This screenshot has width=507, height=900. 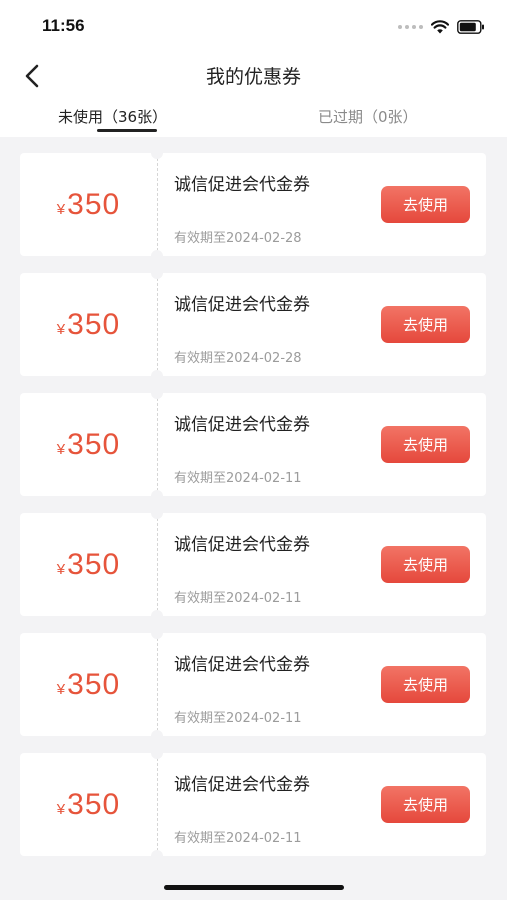 I want to click on wifi-icon, so click(x=440, y=27).